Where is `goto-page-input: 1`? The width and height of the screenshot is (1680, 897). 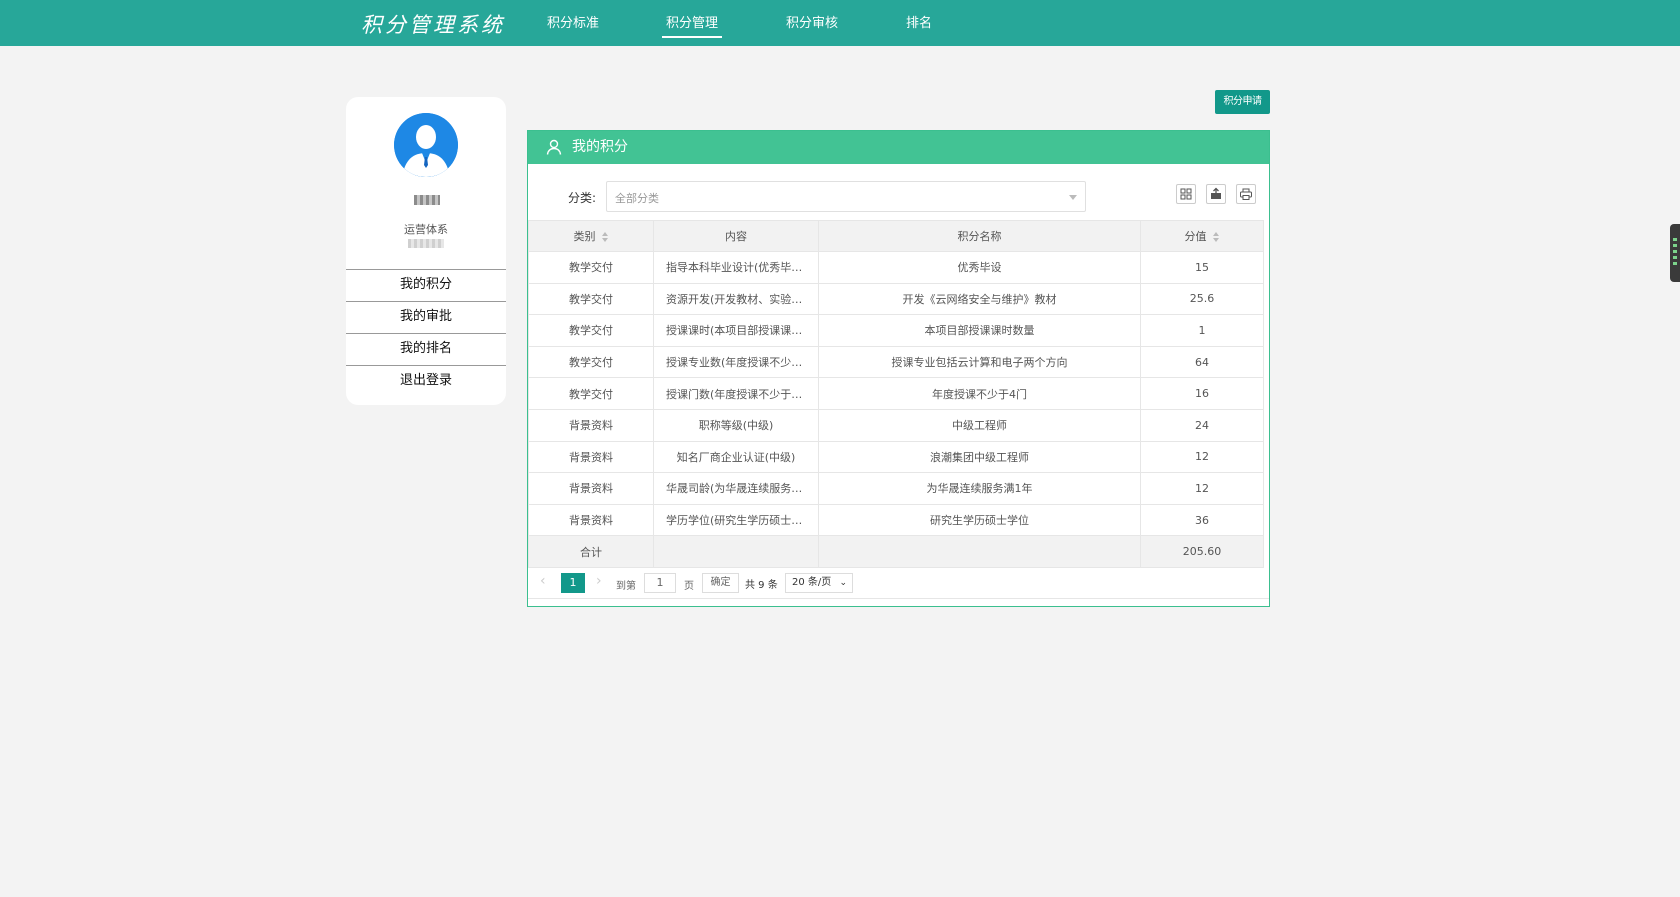
goto-page-input: 1 is located at coordinates (660, 583).